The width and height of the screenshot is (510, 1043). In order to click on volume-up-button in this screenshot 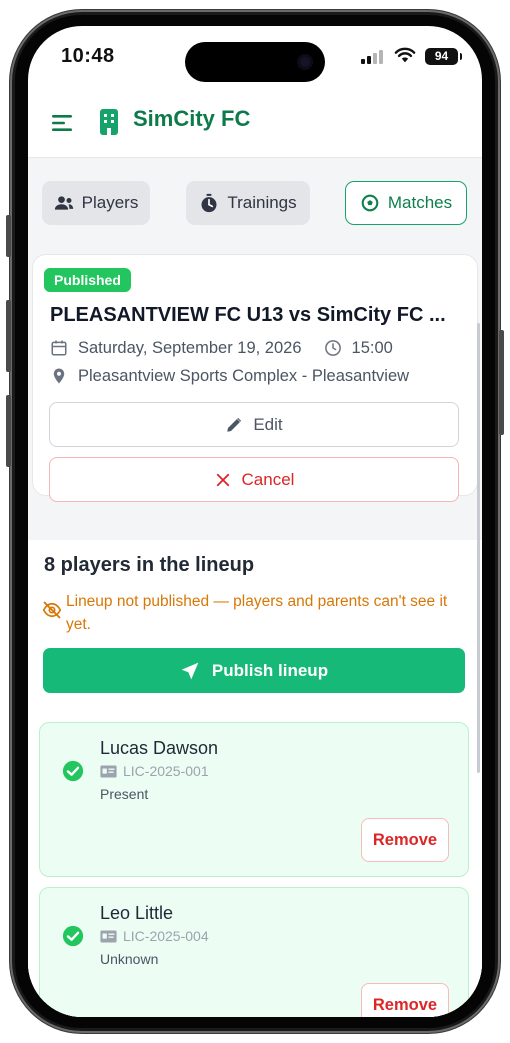, I will do `click(8, 336)`.